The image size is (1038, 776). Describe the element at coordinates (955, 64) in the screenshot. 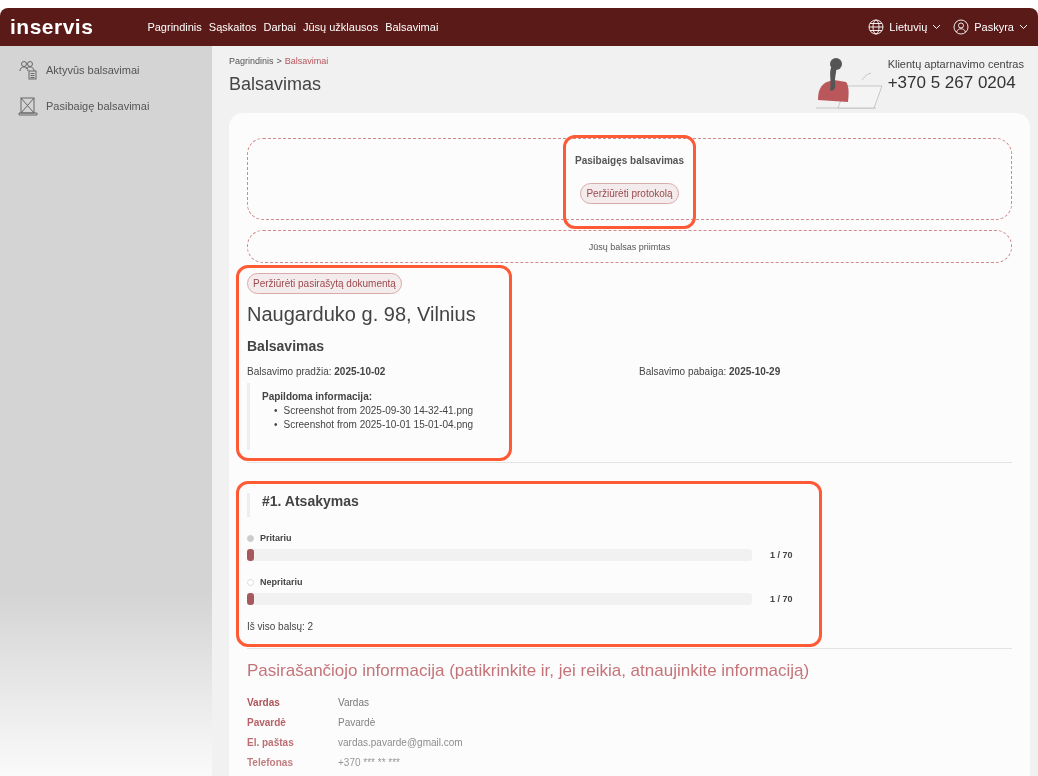

I see `helpline-label: Klientų aptarnavimo centras` at that location.